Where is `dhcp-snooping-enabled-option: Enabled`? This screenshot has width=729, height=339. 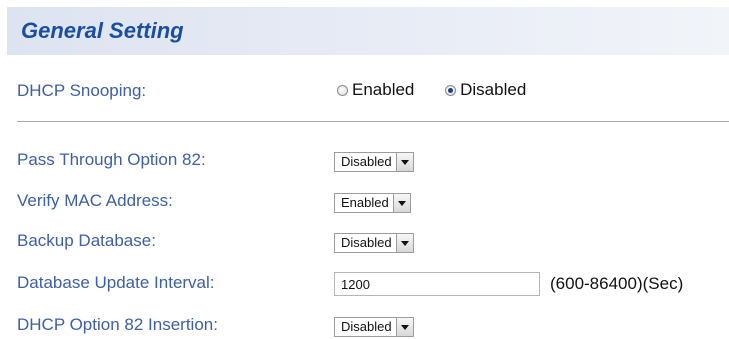 dhcp-snooping-enabled-option: Enabled is located at coordinates (375, 90).